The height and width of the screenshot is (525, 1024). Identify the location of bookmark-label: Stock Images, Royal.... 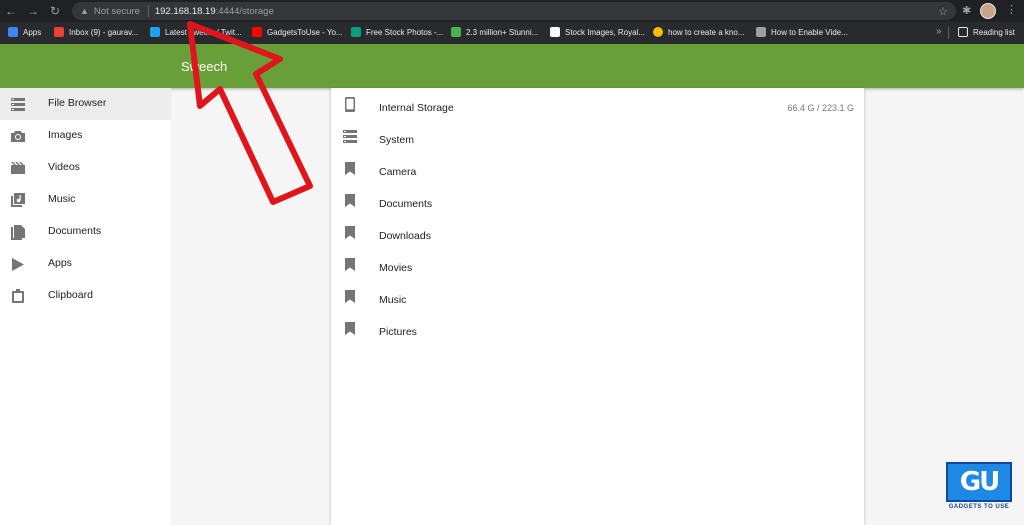
(605, 32).